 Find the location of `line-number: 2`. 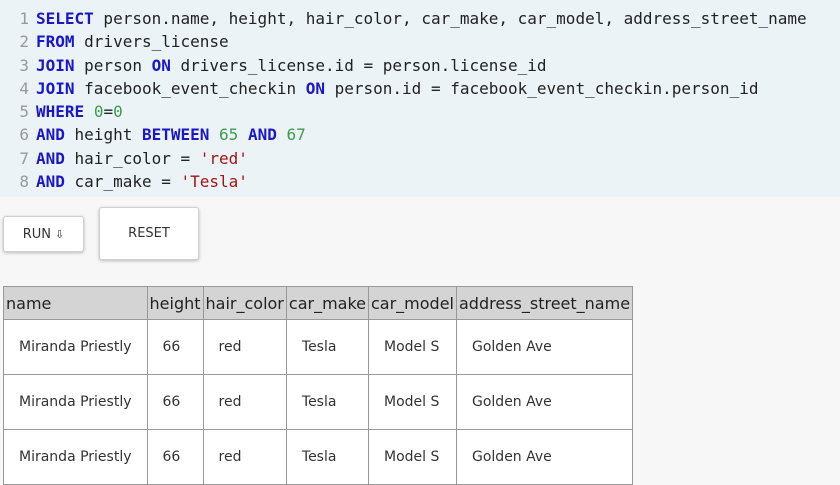

line-number: 2 is located at coordinates (24, 42).